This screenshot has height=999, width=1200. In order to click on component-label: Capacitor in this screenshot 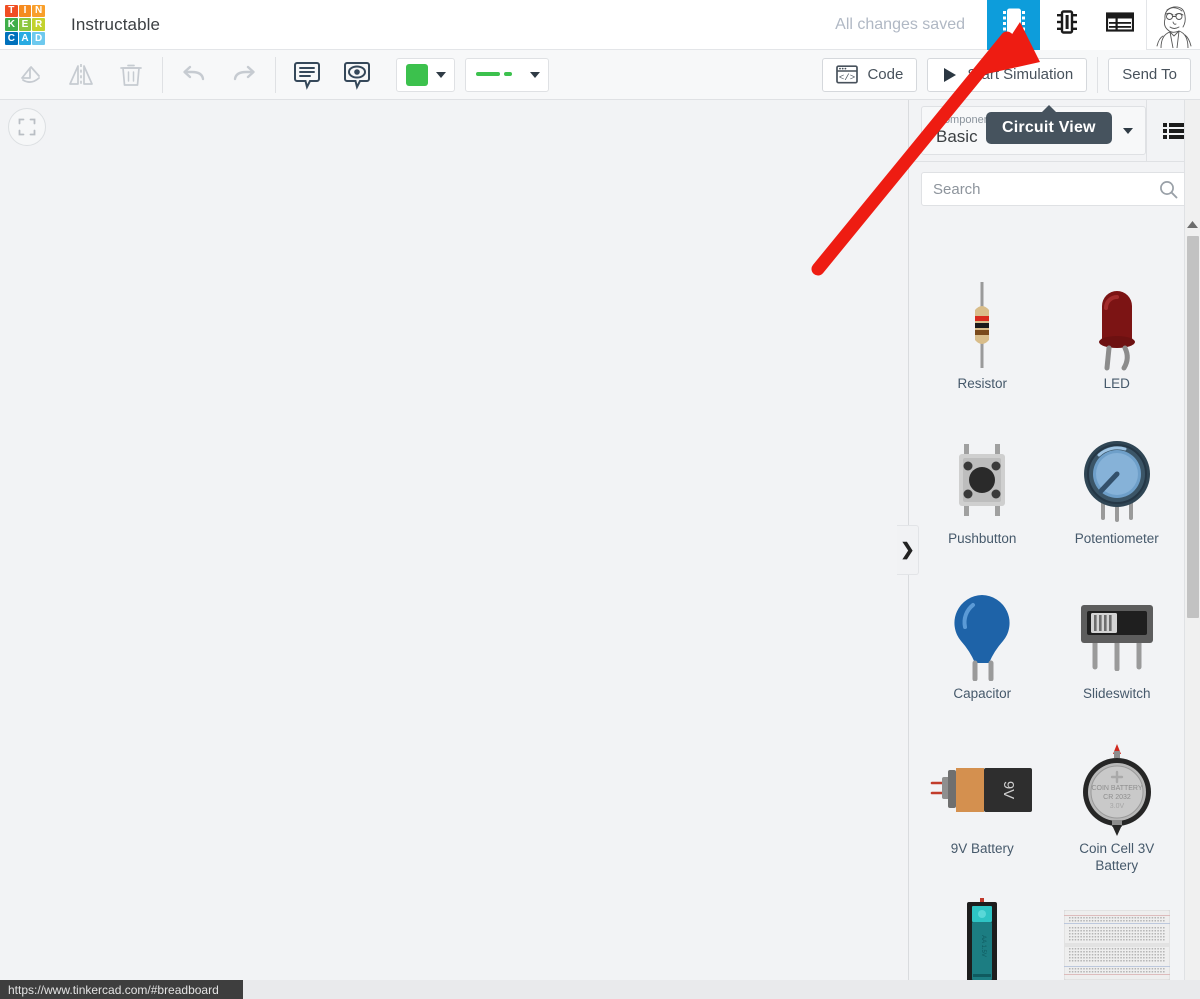, I will do `click(982, 693)`.